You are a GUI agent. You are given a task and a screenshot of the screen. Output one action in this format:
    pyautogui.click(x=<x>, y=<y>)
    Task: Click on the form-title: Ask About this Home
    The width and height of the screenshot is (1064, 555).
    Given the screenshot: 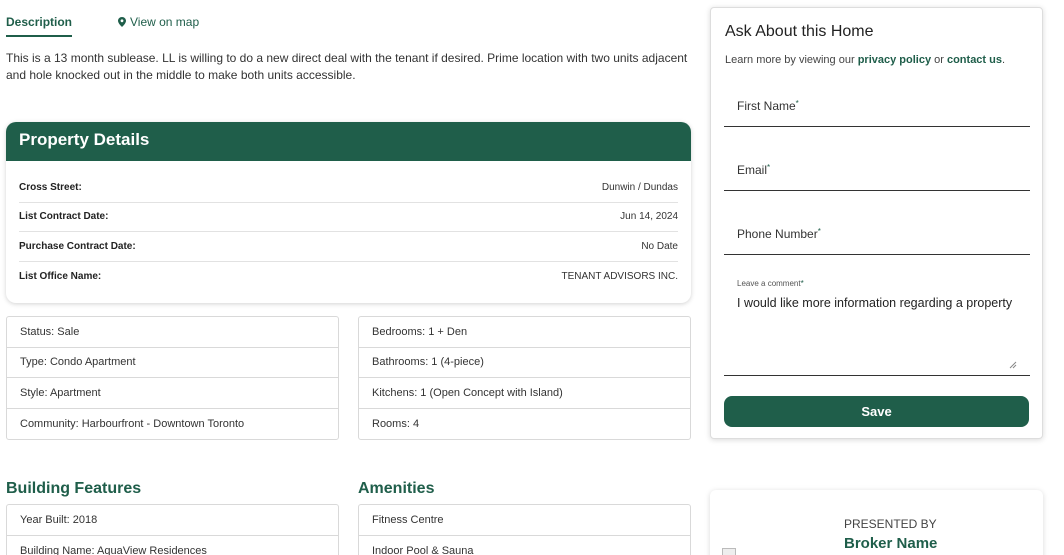 What is the action you would take?
    pyautogui.click(x=799, y=31)
    